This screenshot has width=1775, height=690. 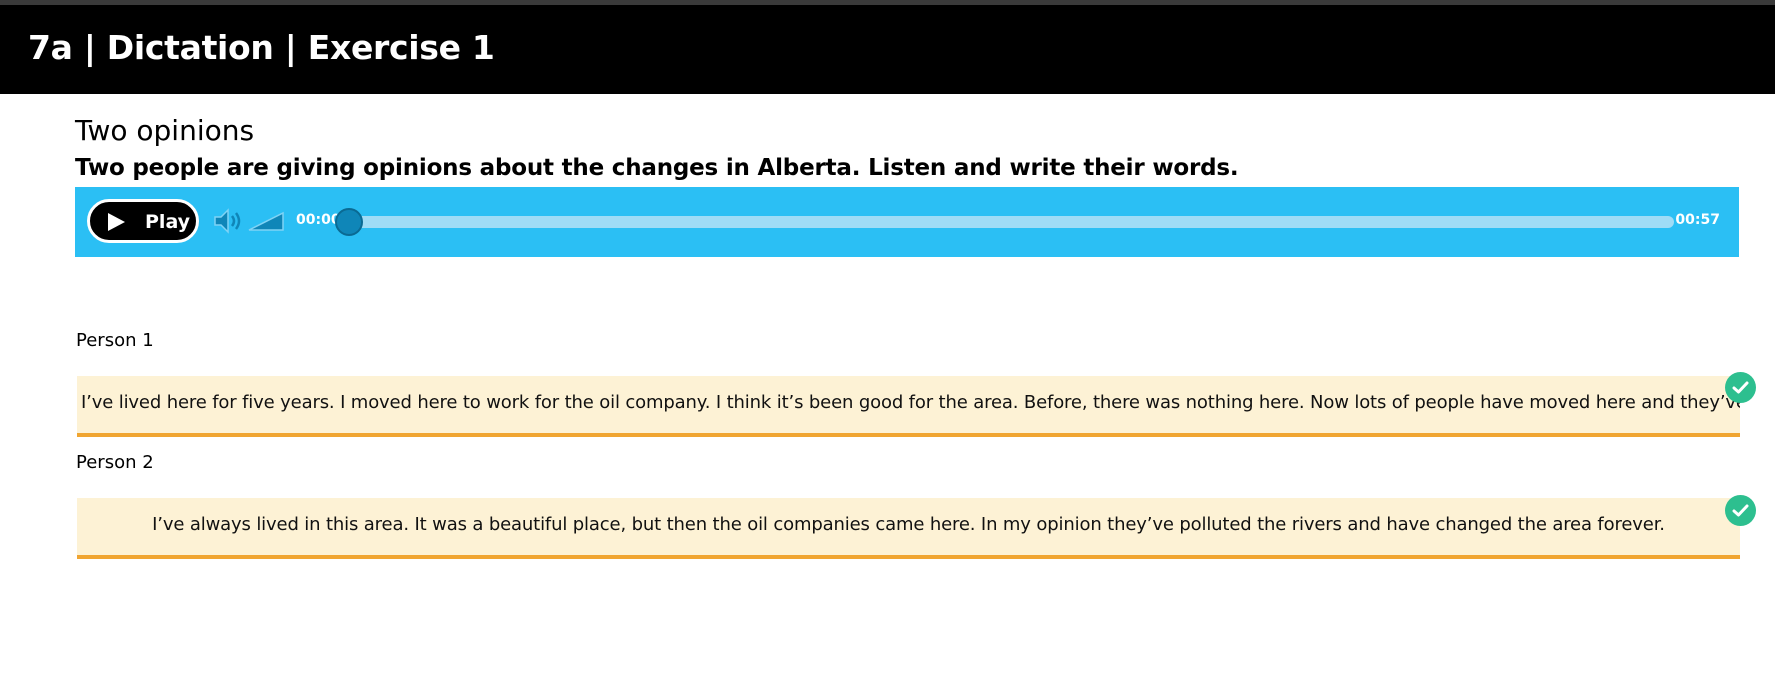 What do you see at coordinates (143, 221) in the screenshot?
I see `play-button: Play` at bounding box center [143, 221].